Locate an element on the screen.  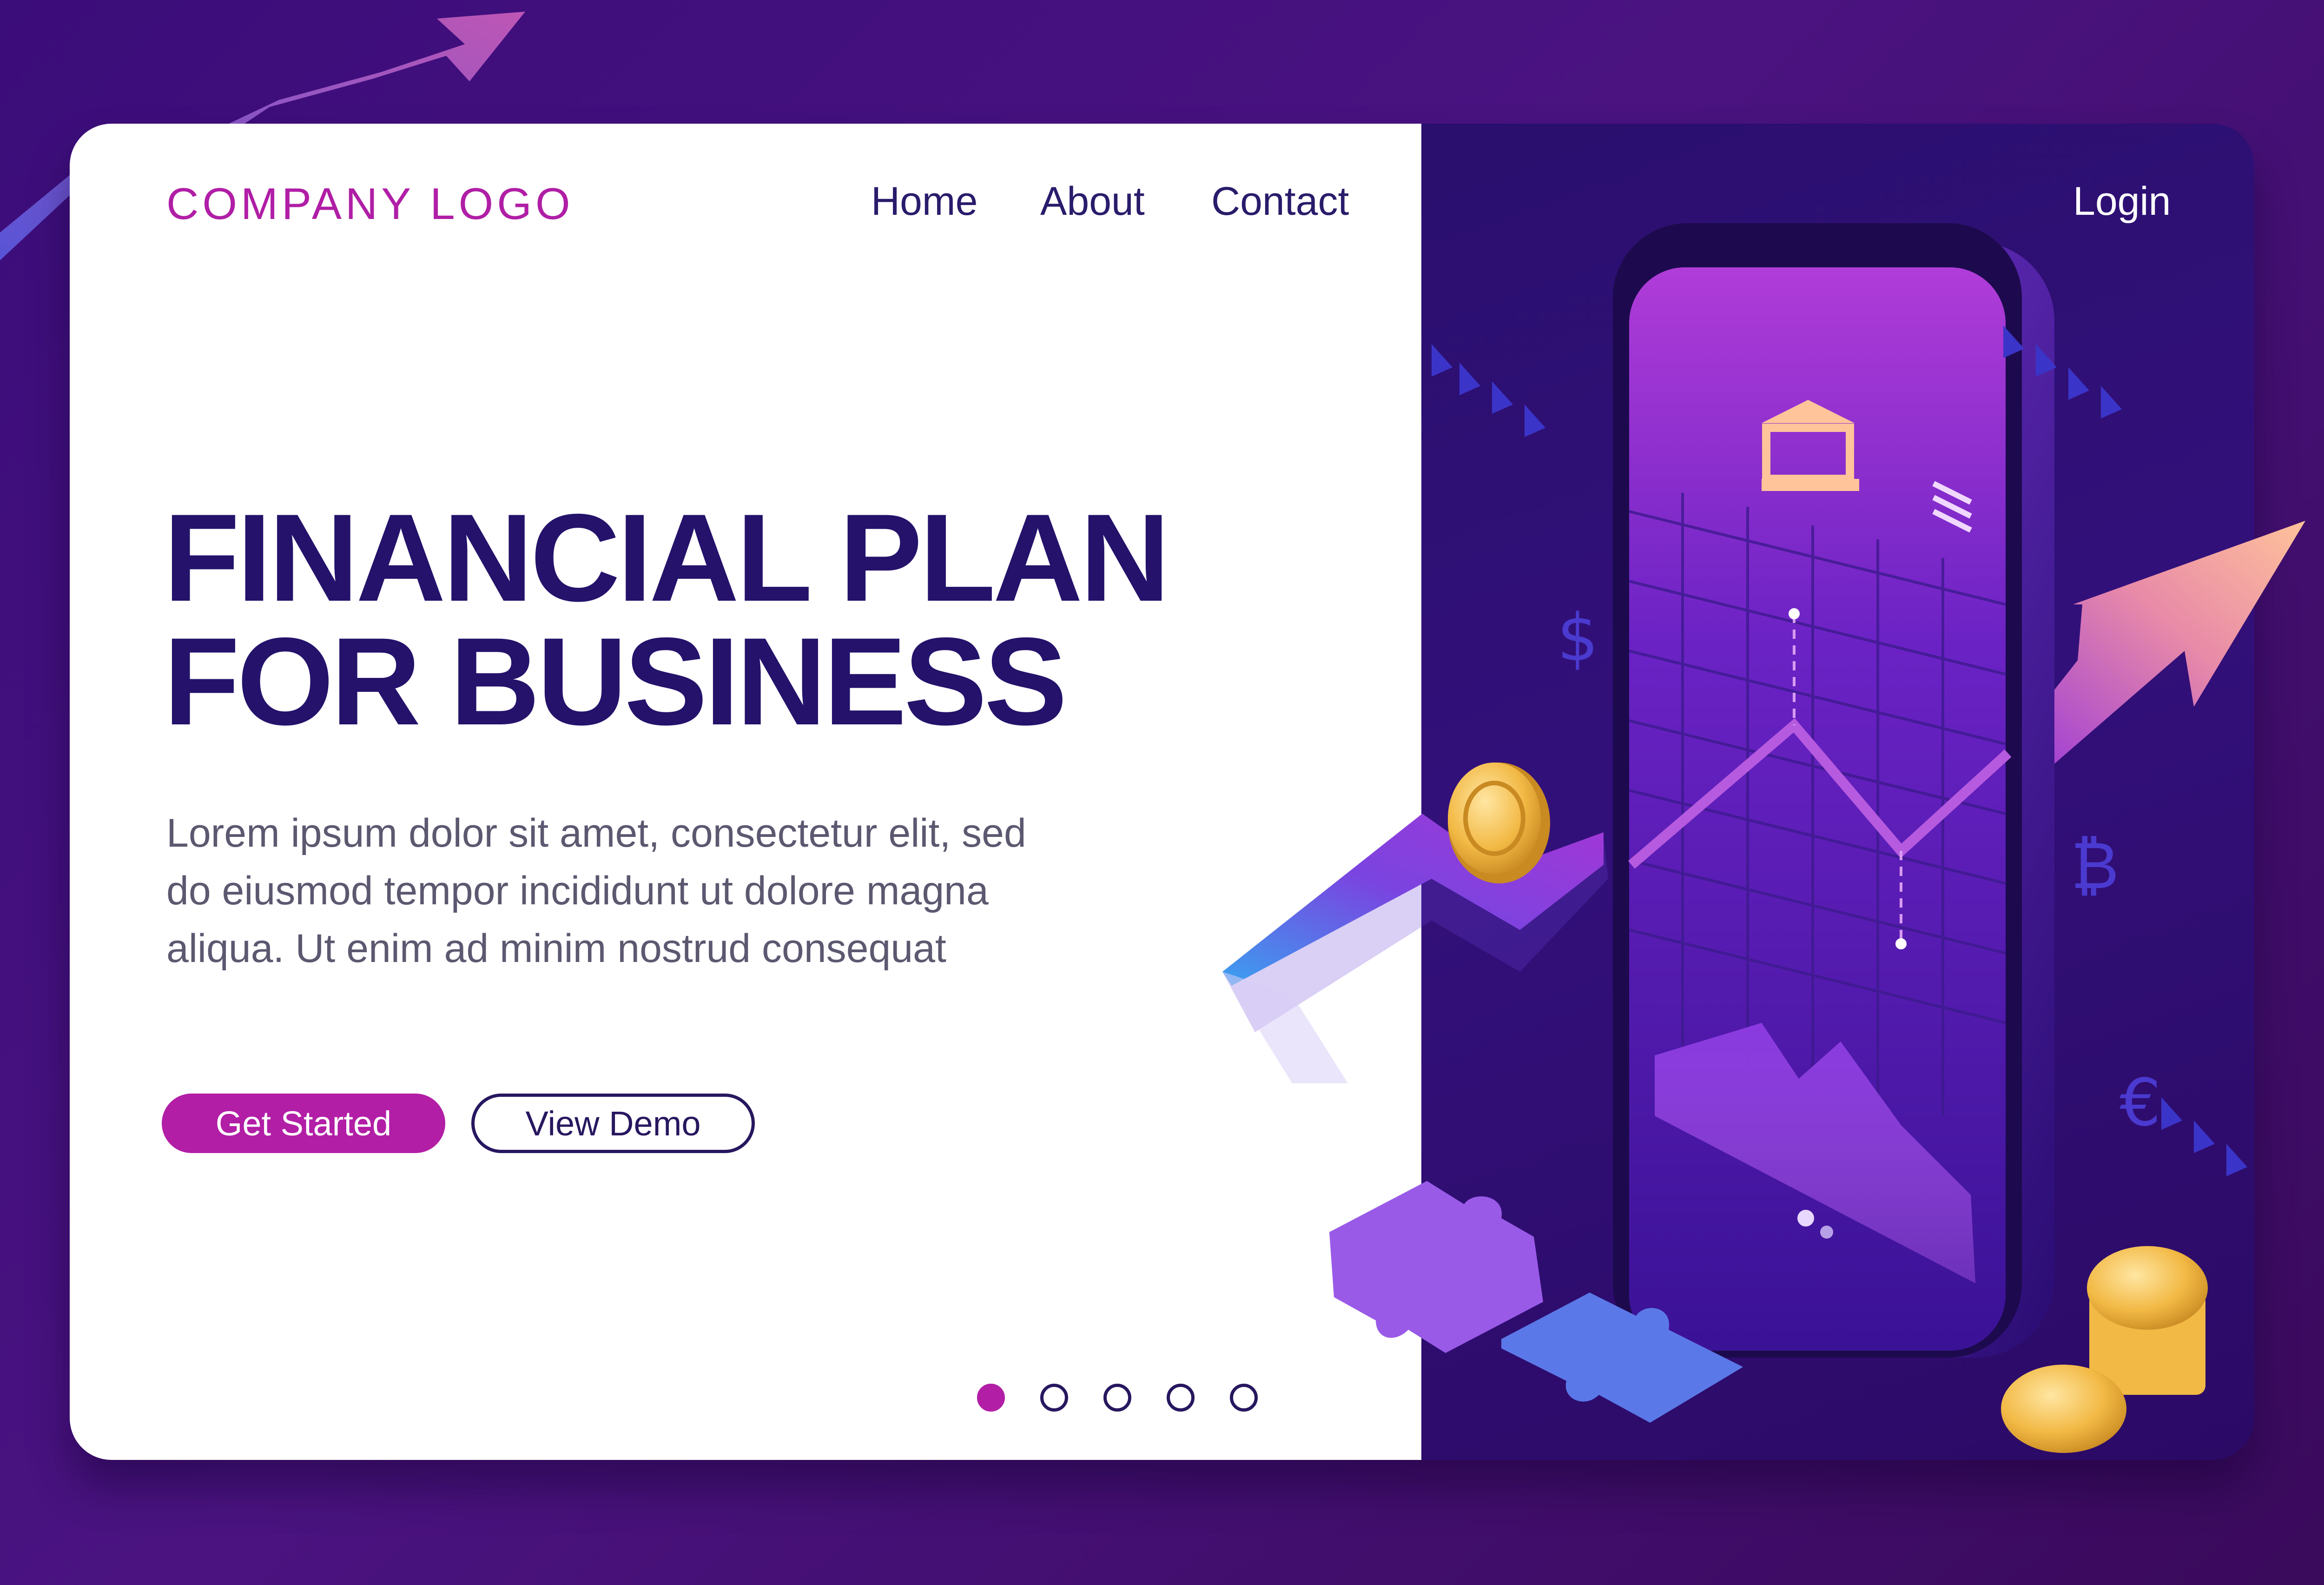
nav-about-link: About is located at coordinates (1092, 202).